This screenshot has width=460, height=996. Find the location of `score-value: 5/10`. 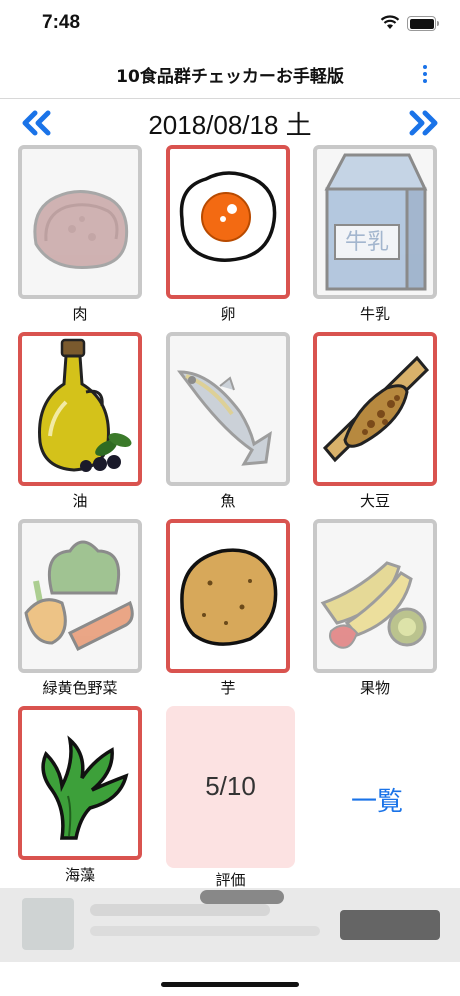

score-value: 5/10 is located at coordinates (230, 786).